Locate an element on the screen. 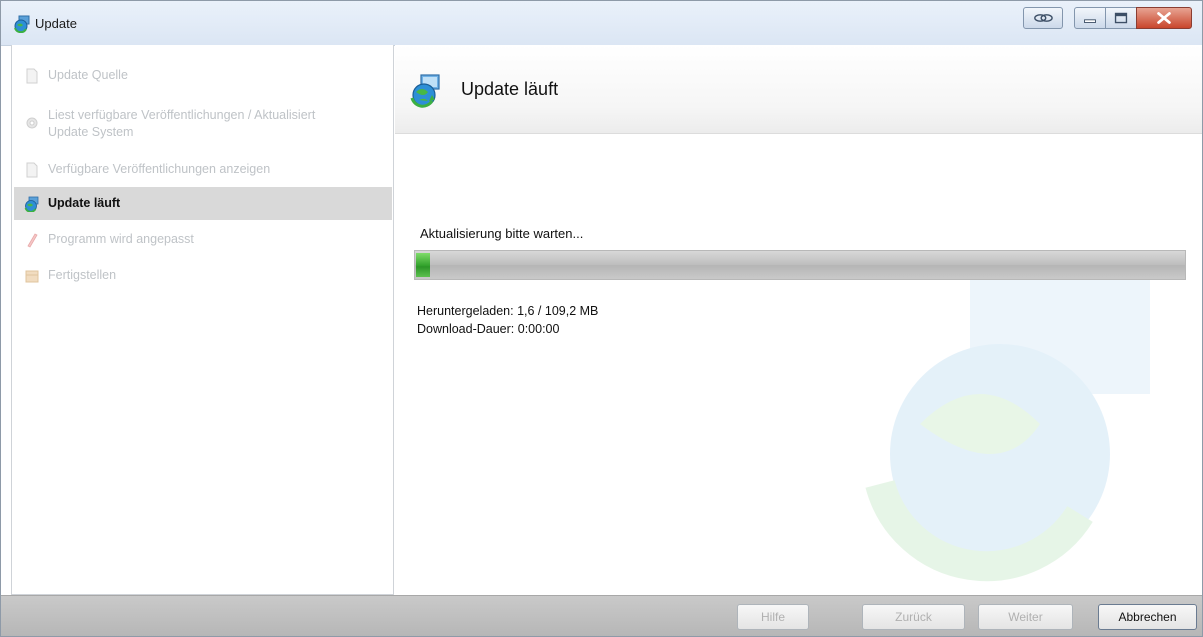  next-button: Weiter is located at coordinates (1025, 617).